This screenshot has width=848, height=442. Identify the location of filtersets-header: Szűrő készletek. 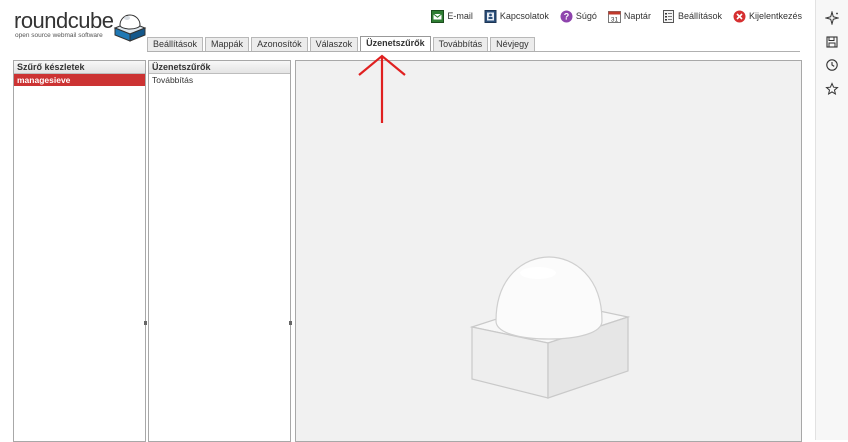
(79, 67).